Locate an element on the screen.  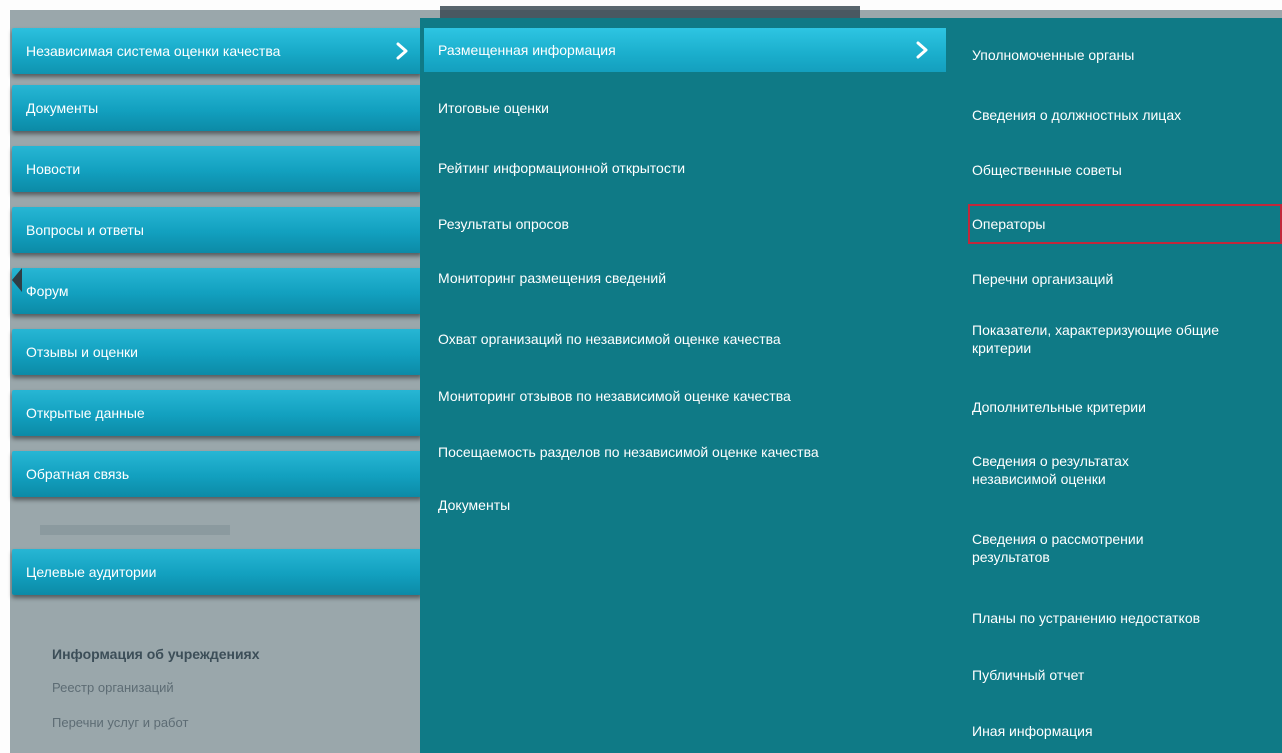
section-title: Информация об учреждениях is located at coordinates (156, 654).